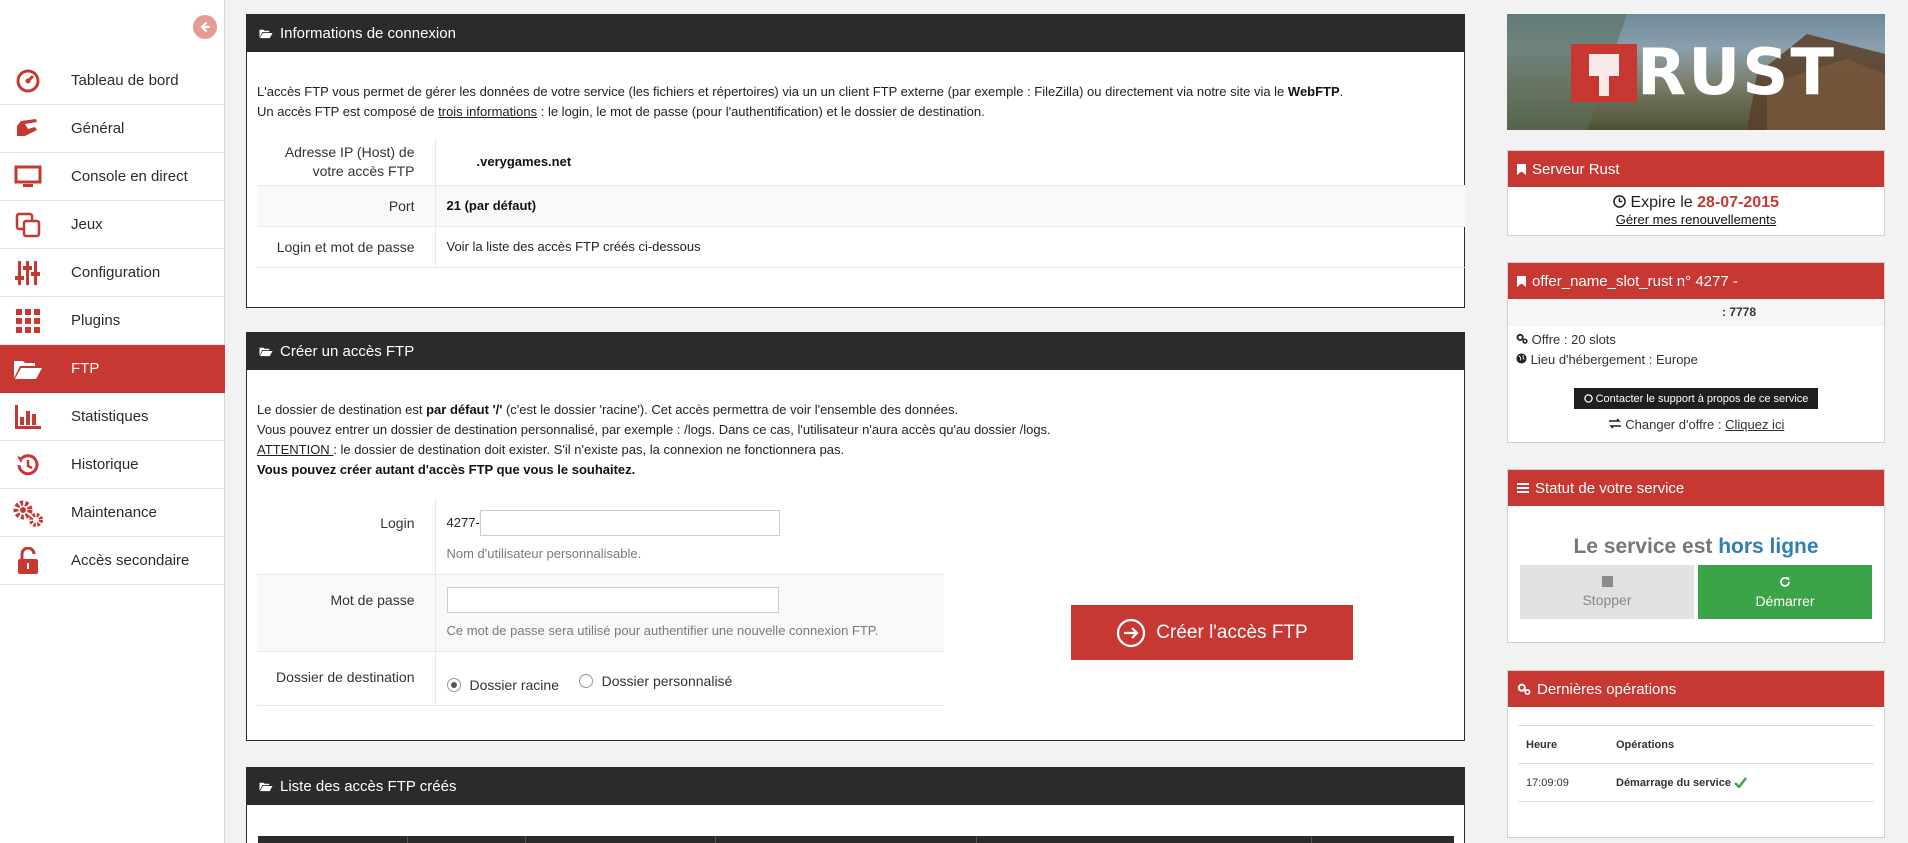 The image size is (1908, 843). Describe the element at coordinates (1785, 592) in the screenshot. I see `start-button: Démarrer` at that location.